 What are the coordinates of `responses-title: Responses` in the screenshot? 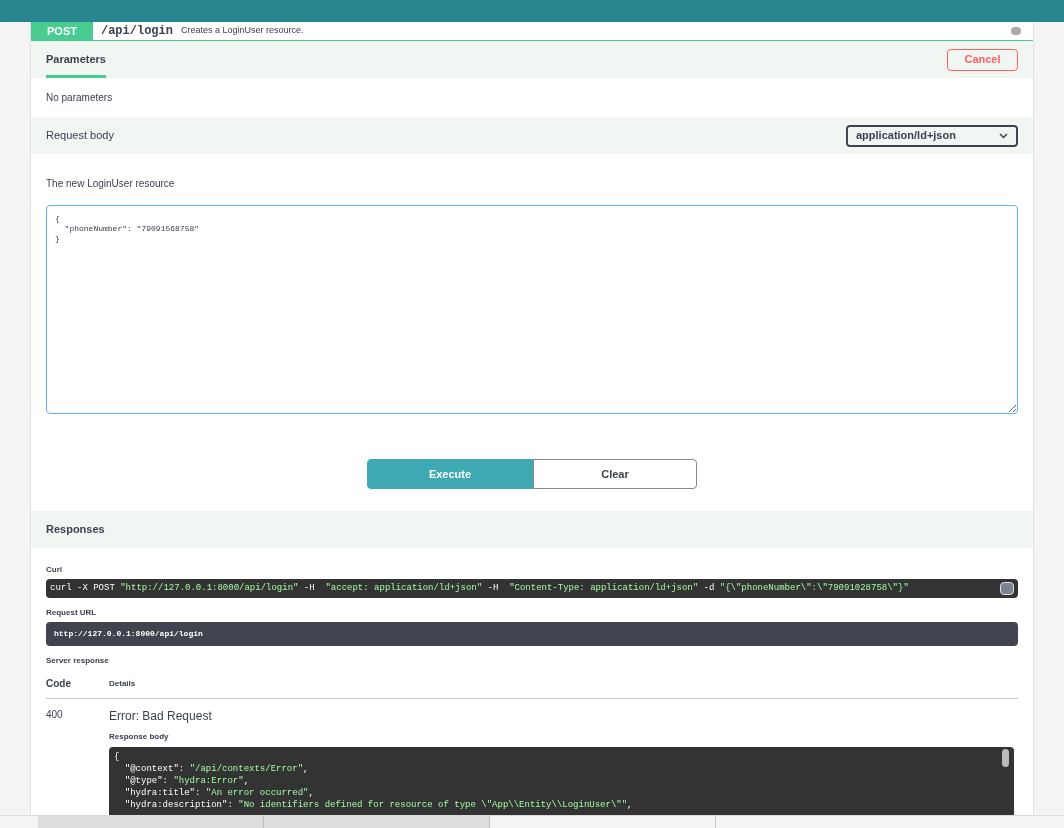 It's located at (75, 530).